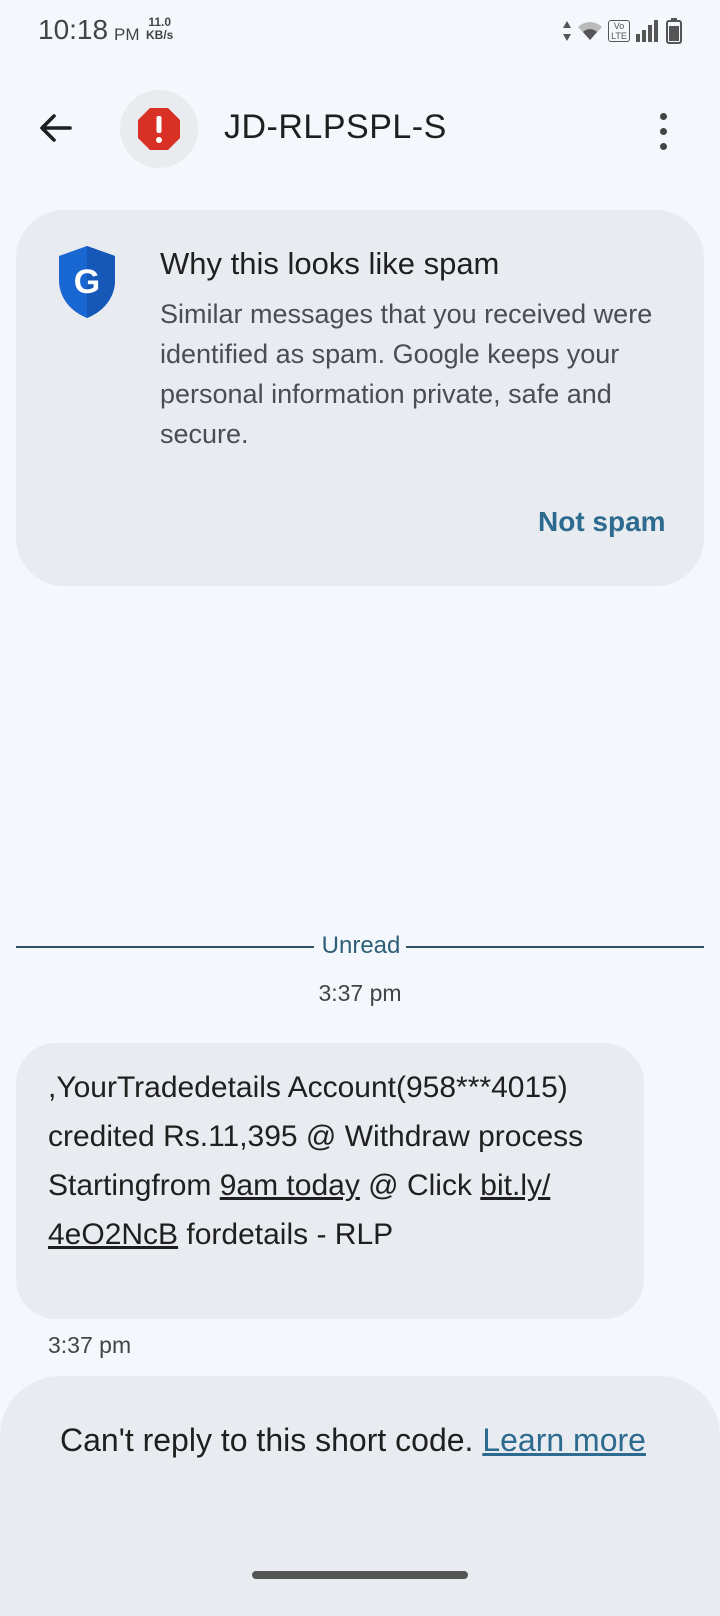 The height and width of the screenshot is (1616, 720). I want to click on unread-divider-right, so click(555, 947).